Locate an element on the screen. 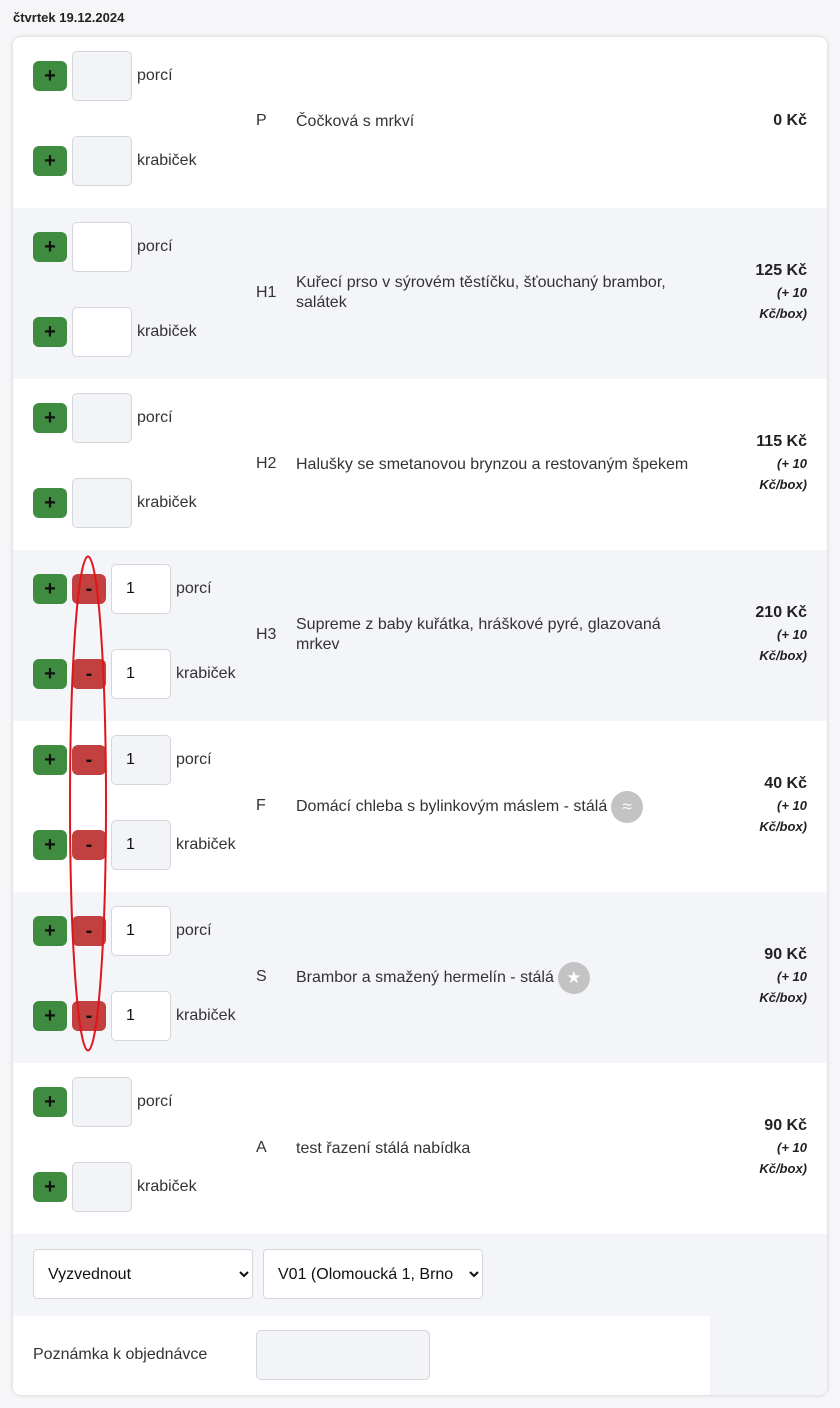 The width and height of the screenshot is (840, 1408). dish-name-text: Brambor a smažený hermelín - stálá is located at coordinates (425, 978).